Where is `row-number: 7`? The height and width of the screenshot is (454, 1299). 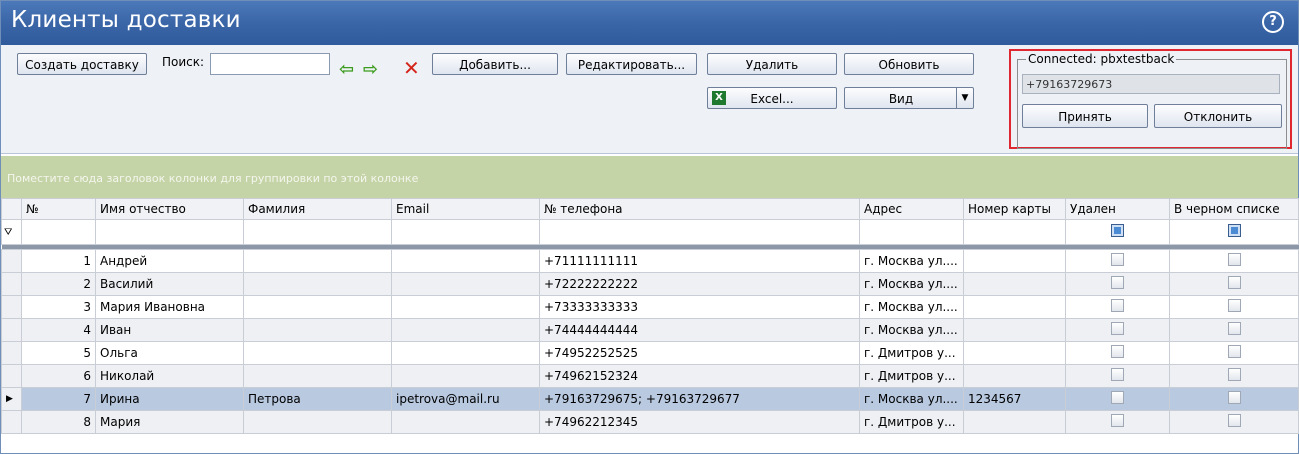 row-number: 7 is located at coordinates (58, 399).